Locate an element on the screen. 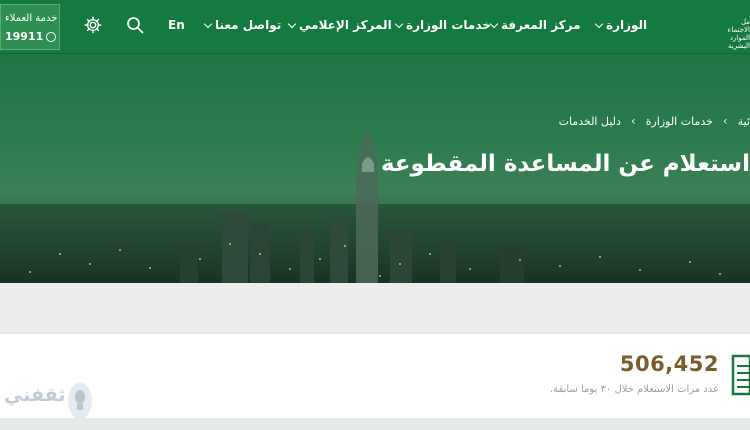  watermark-text: ثقفني is located at coordinates (35, 395).